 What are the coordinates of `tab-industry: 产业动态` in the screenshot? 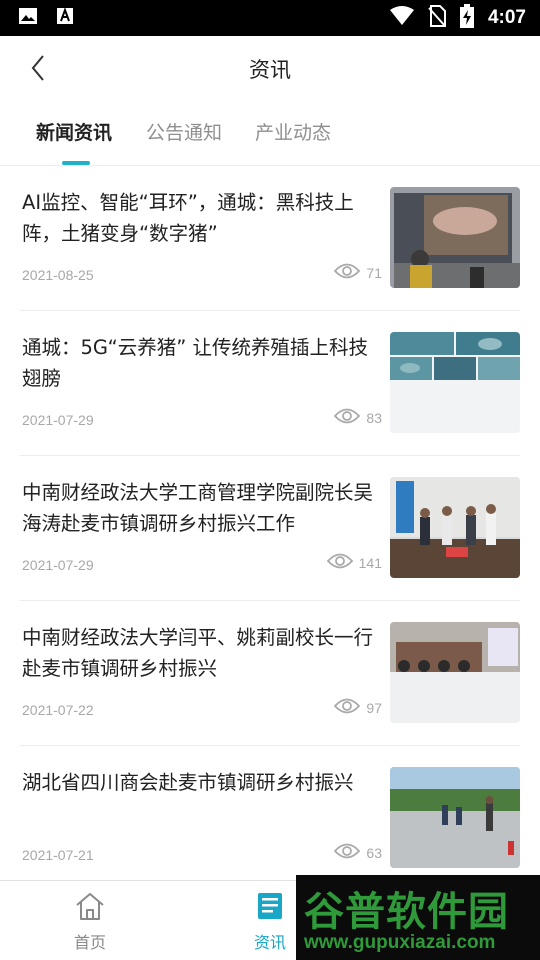 It's located at (293, 131).